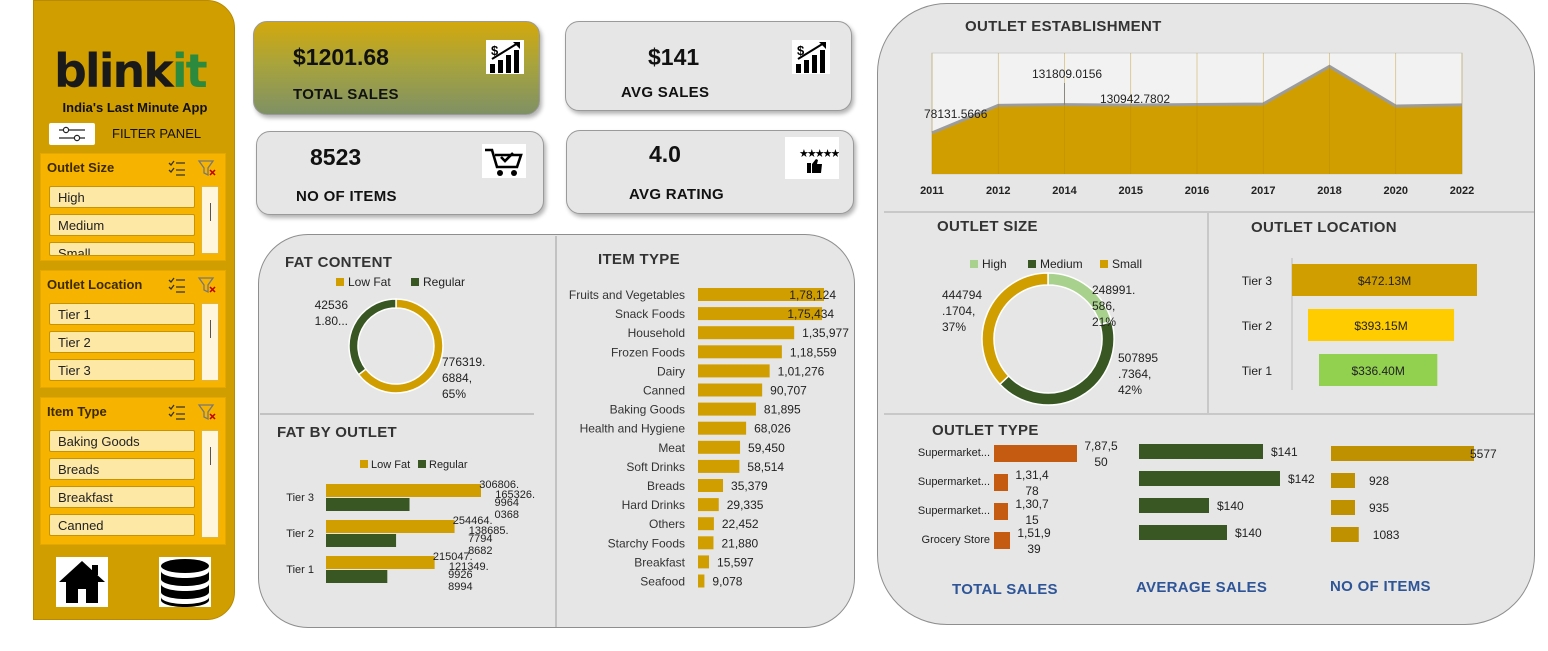 The height and width of the screenshot is (651, 1548). What do you see at coordinates (460, 575) in the screenshot?
I see `data-label: 9926` at bounding box center [460, 575].